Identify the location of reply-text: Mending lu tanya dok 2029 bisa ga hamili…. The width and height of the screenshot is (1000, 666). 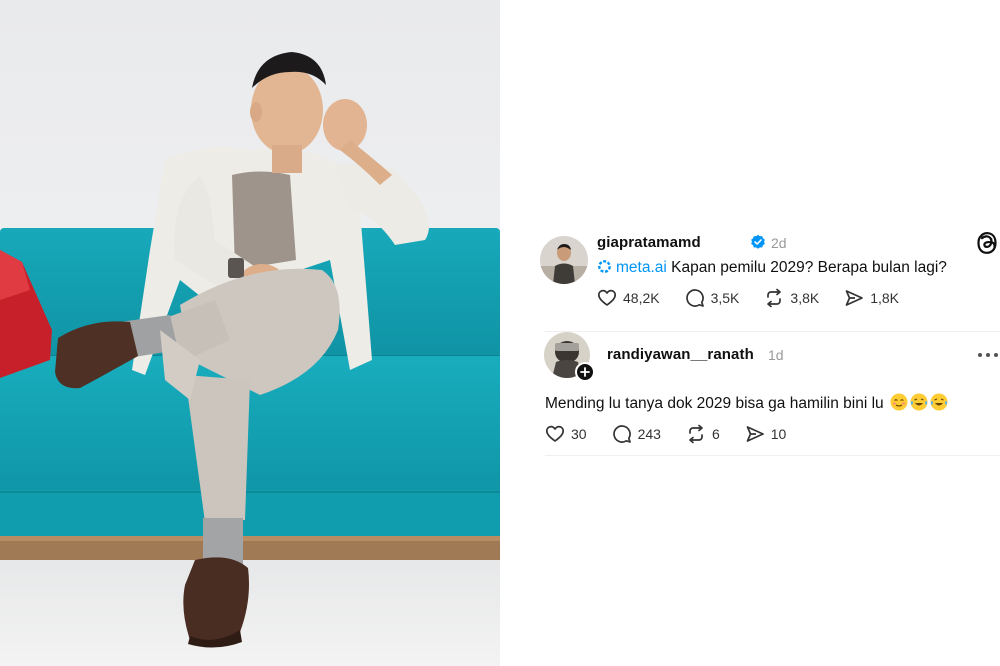
(746, 403).